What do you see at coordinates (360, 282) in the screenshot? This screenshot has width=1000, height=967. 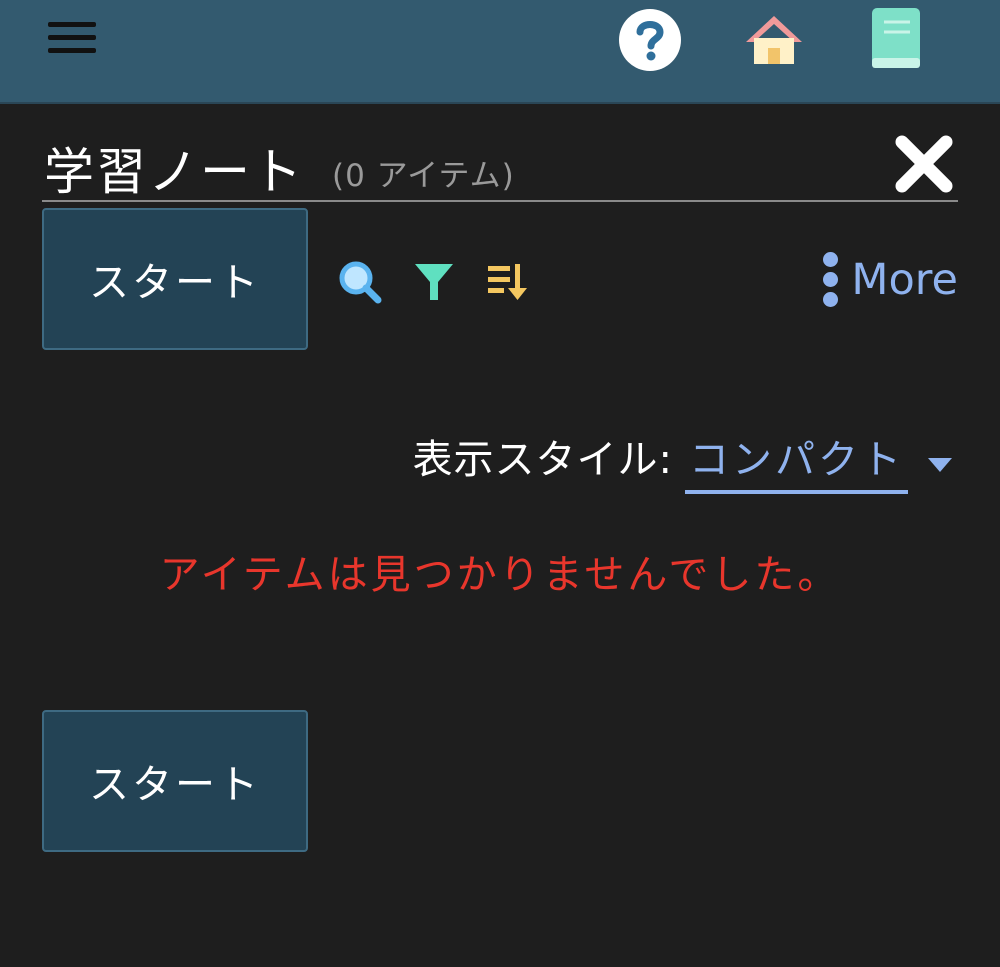 I see `search-icon` at bounding box center [360, 282].